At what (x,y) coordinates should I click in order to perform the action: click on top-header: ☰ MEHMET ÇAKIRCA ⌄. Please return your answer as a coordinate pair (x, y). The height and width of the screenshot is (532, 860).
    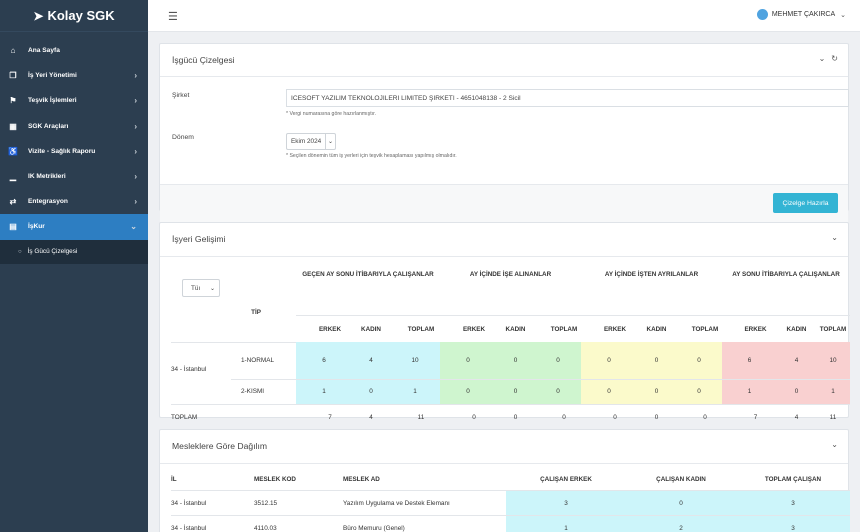
    Looking at the image, I should click on (504, 16).